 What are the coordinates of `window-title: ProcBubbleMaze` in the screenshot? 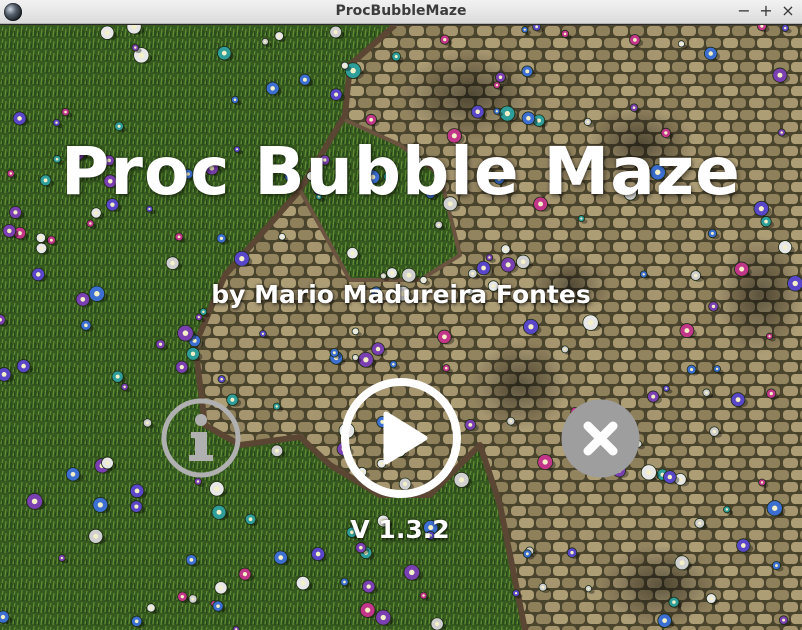 It's located at (401, 11).